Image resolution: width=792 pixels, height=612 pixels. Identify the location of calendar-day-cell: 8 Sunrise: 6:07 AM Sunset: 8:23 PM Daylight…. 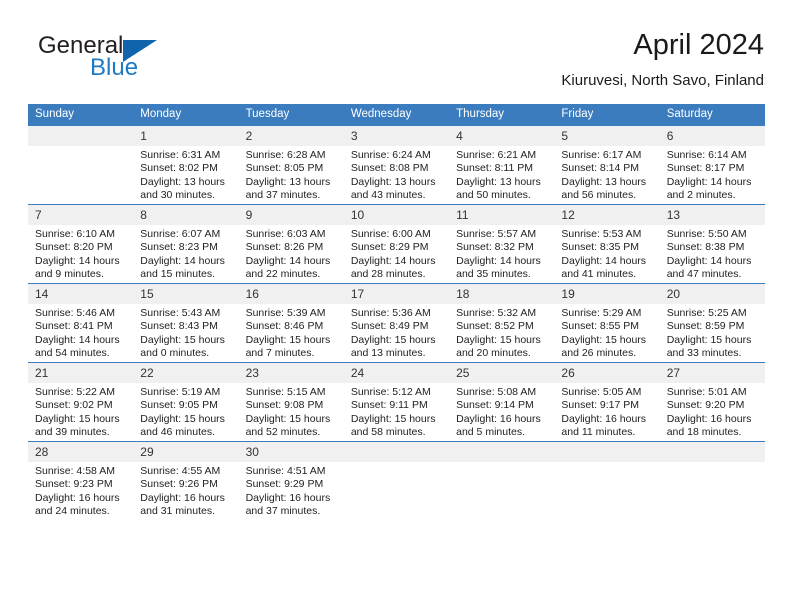
(186, 244).